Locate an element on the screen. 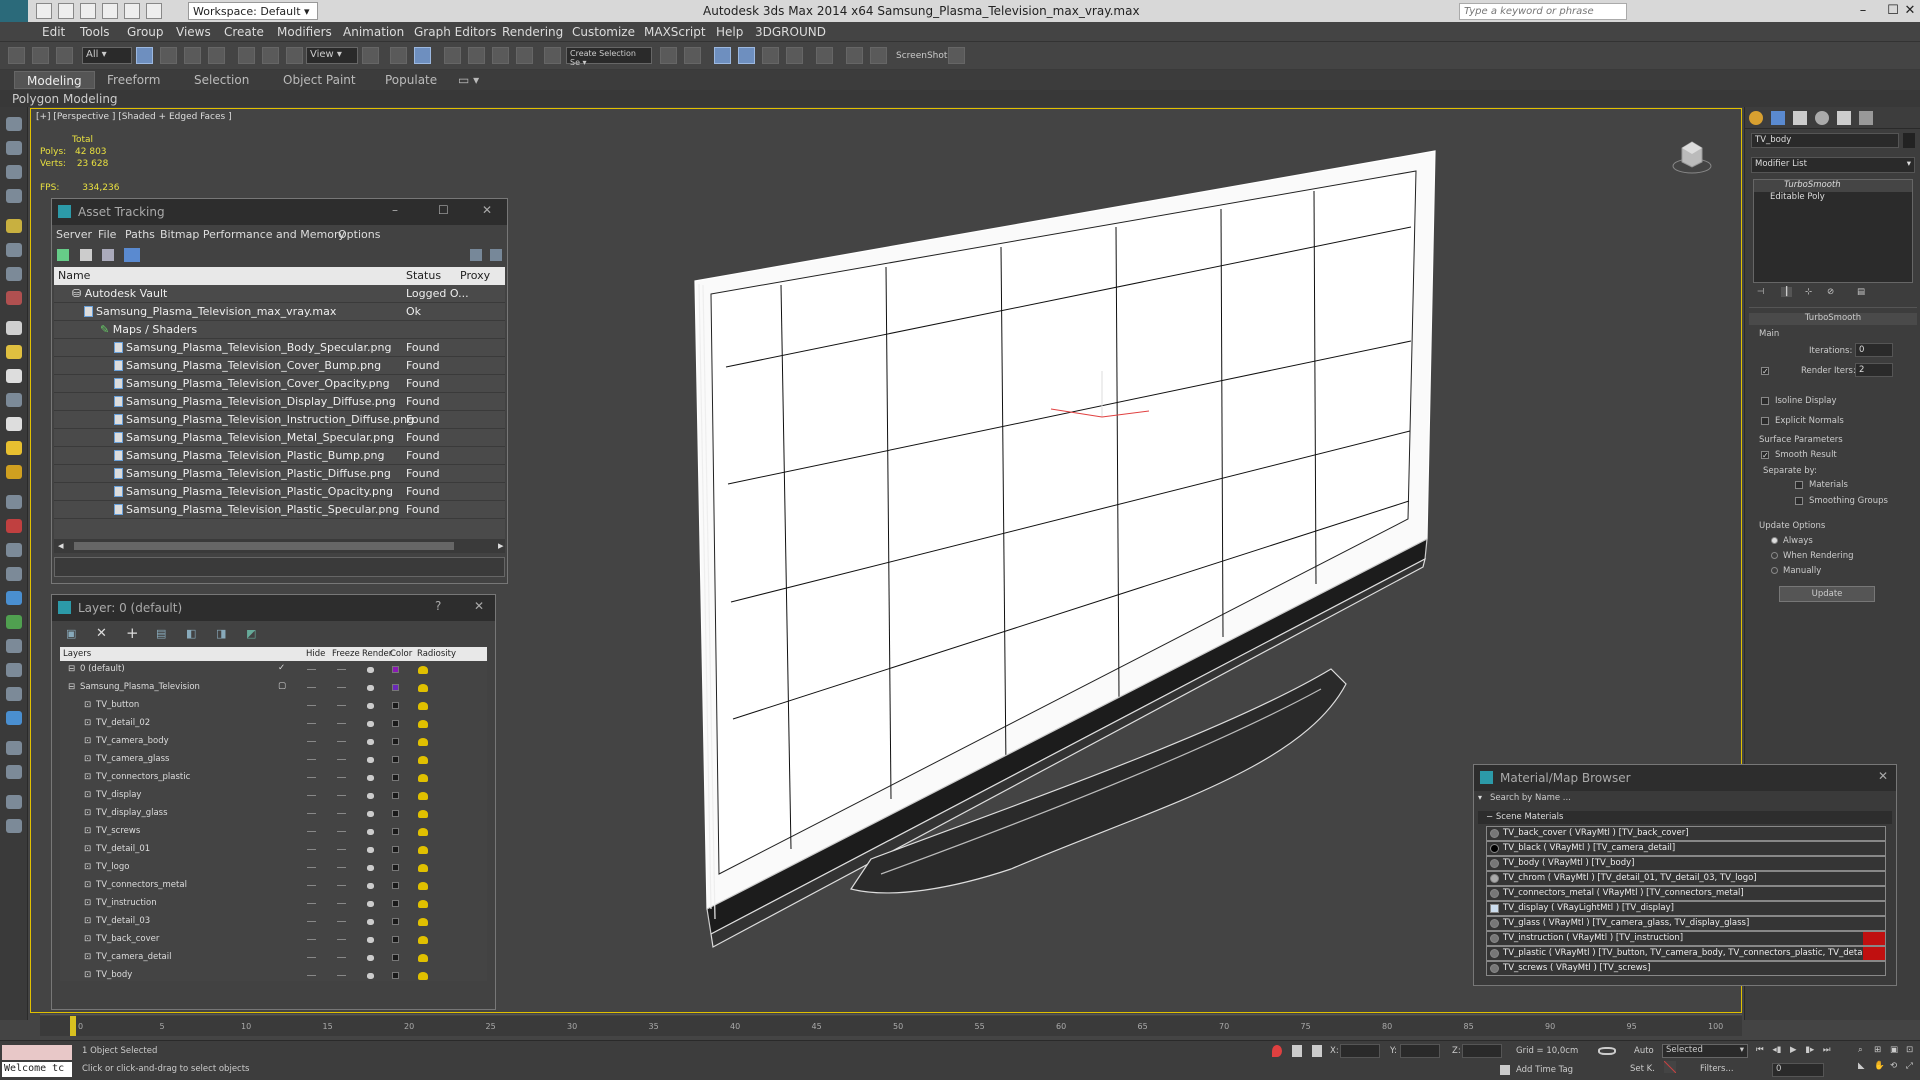 The height and width of the screenshot is (1080, 1920). previous-frame-icon: ◂▮ is located at coordinates (1776, 1050).